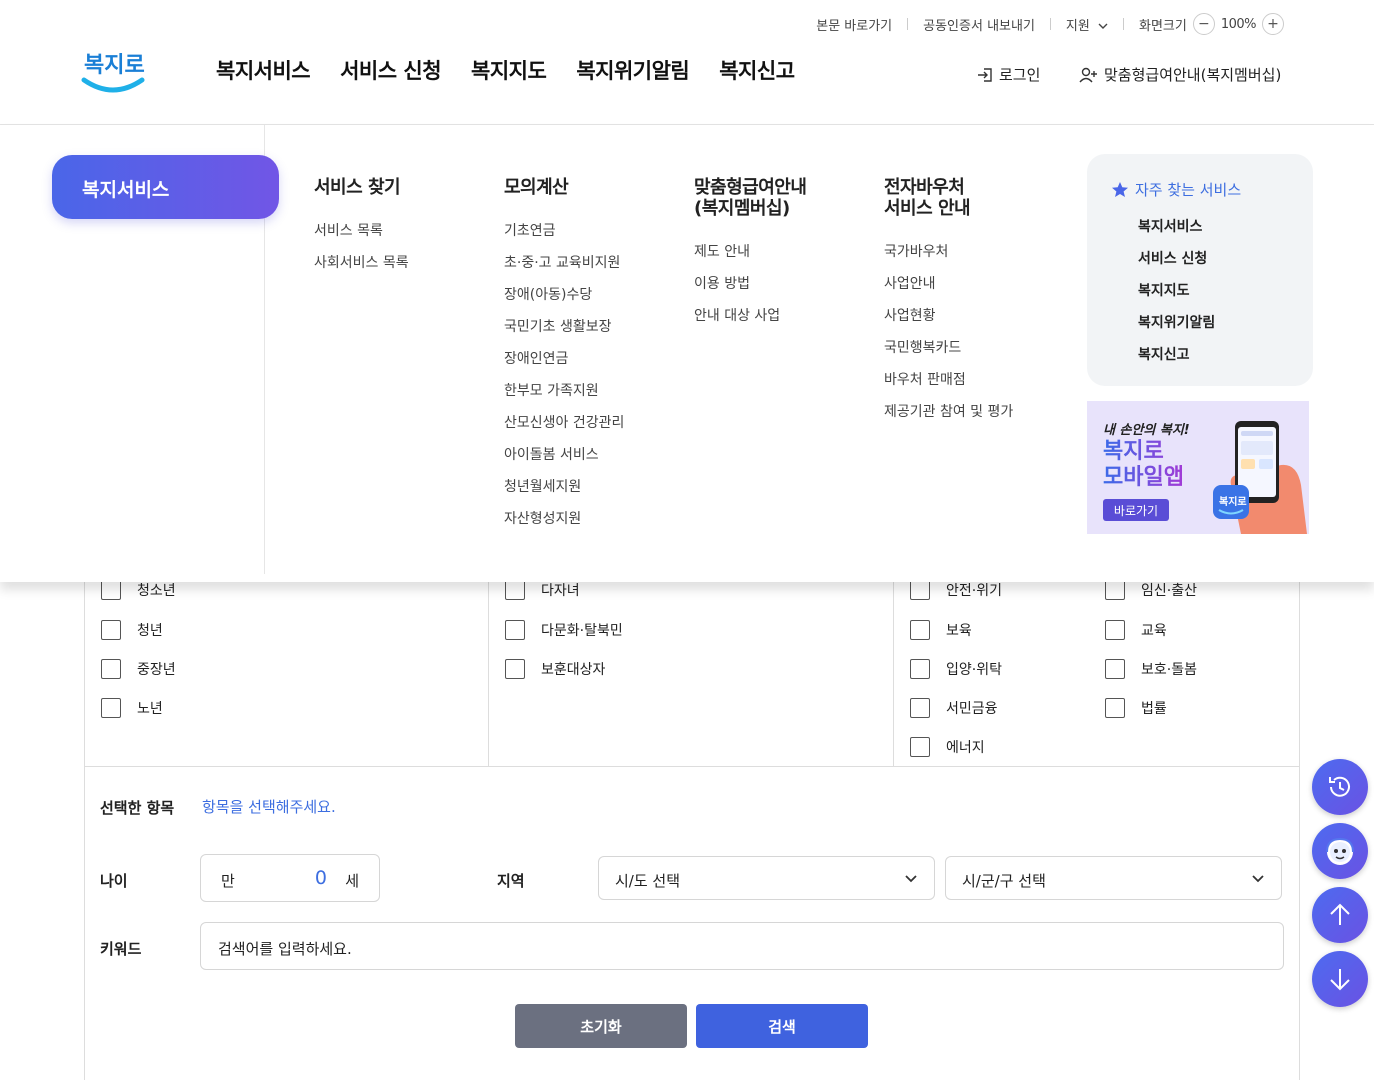 The image size is (1374, 1080). What do you see at coordinates (948, 353) in the screenshot?
I see `menu-item: 국민행복카드` at bounding box center [948, 353].